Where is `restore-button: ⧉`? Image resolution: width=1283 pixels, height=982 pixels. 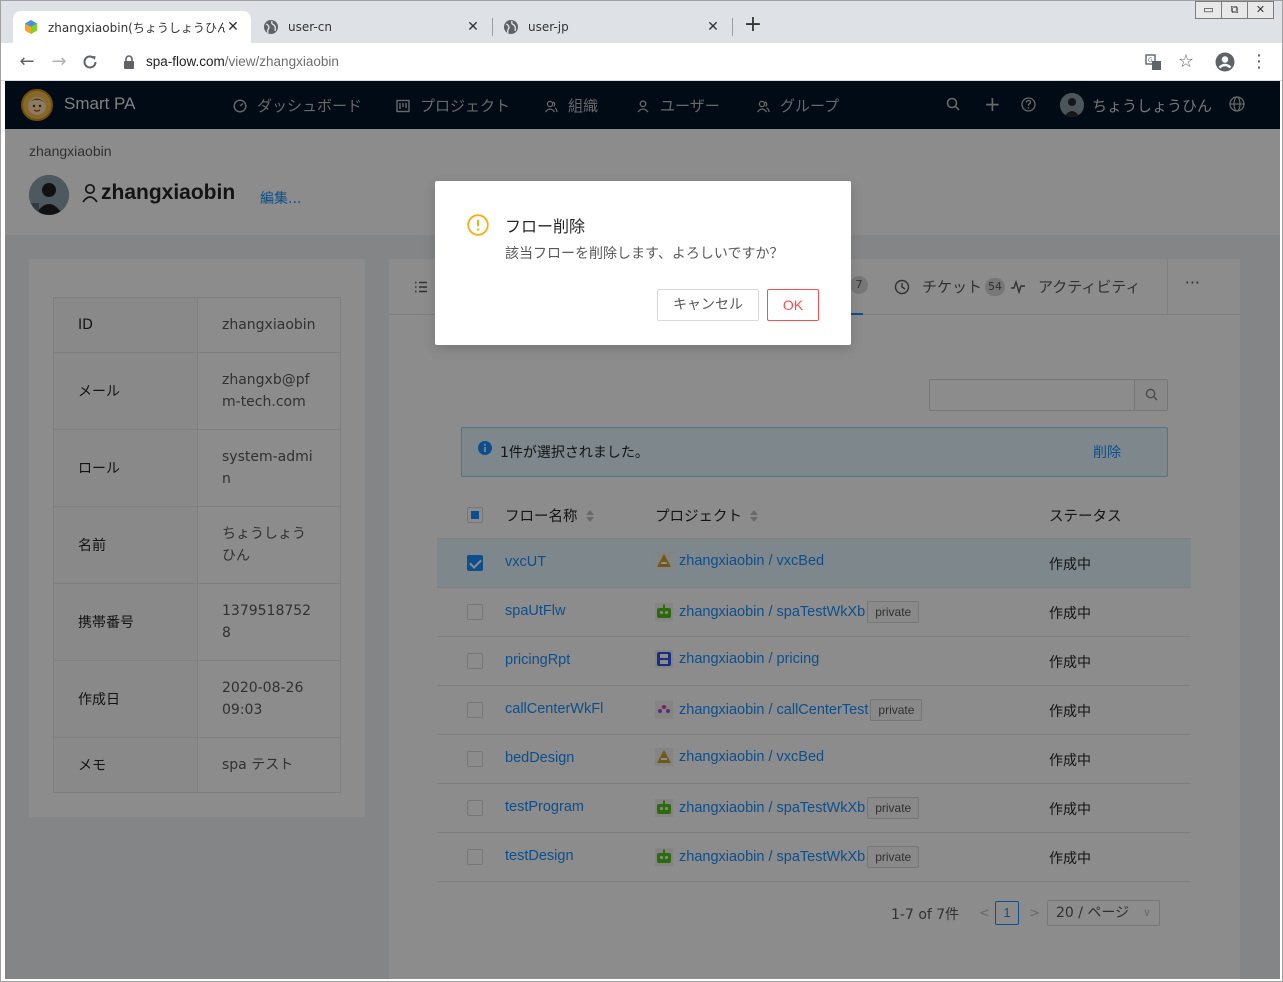
restore-button: ⧉ is located at coordinates (1234, 10).